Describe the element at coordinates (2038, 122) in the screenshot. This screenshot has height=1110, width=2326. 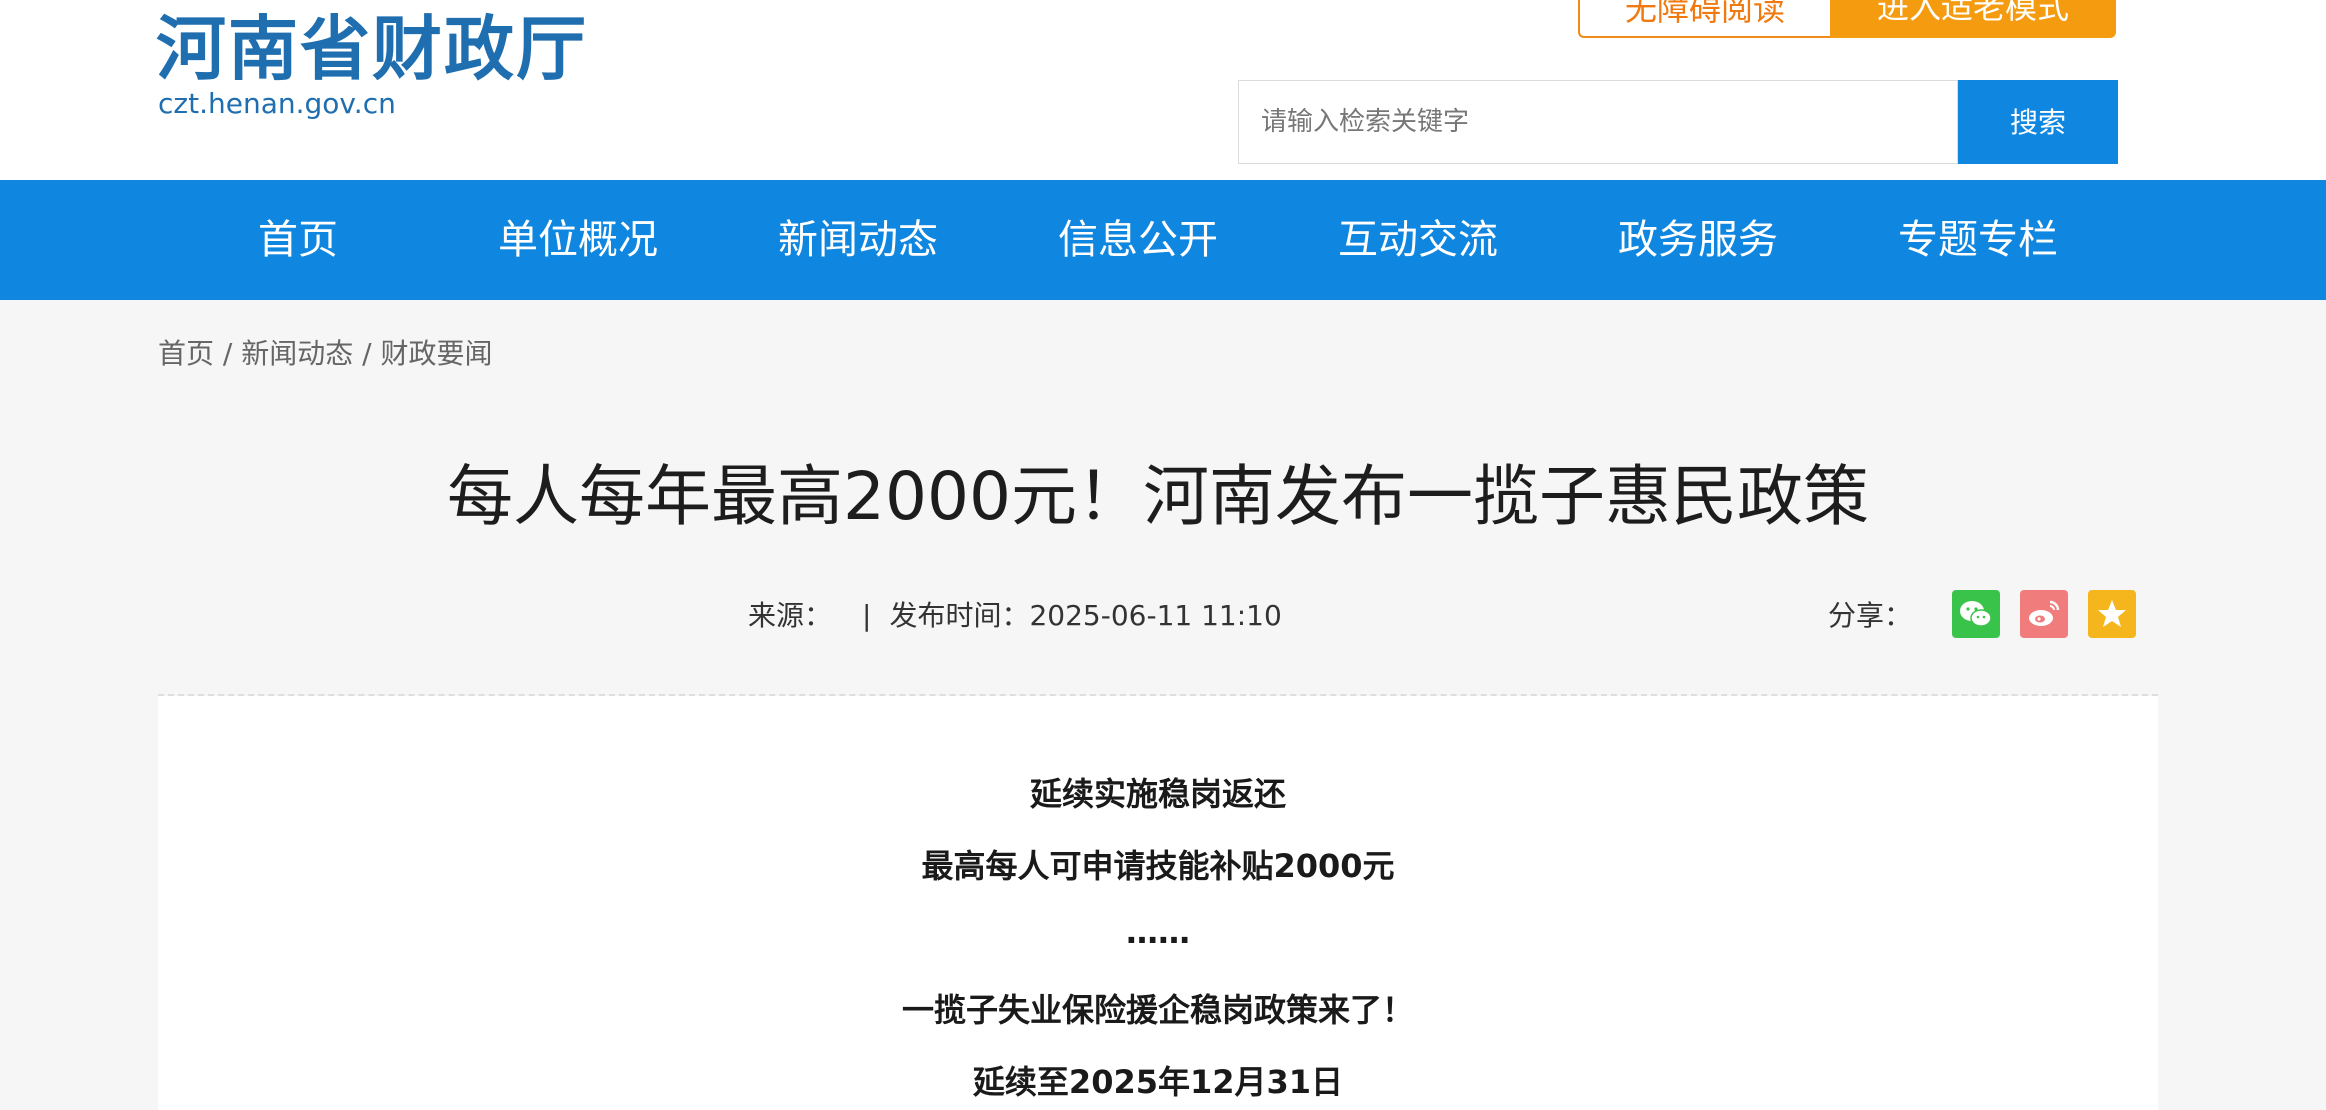
I see `search-button: 搜索` at that location.